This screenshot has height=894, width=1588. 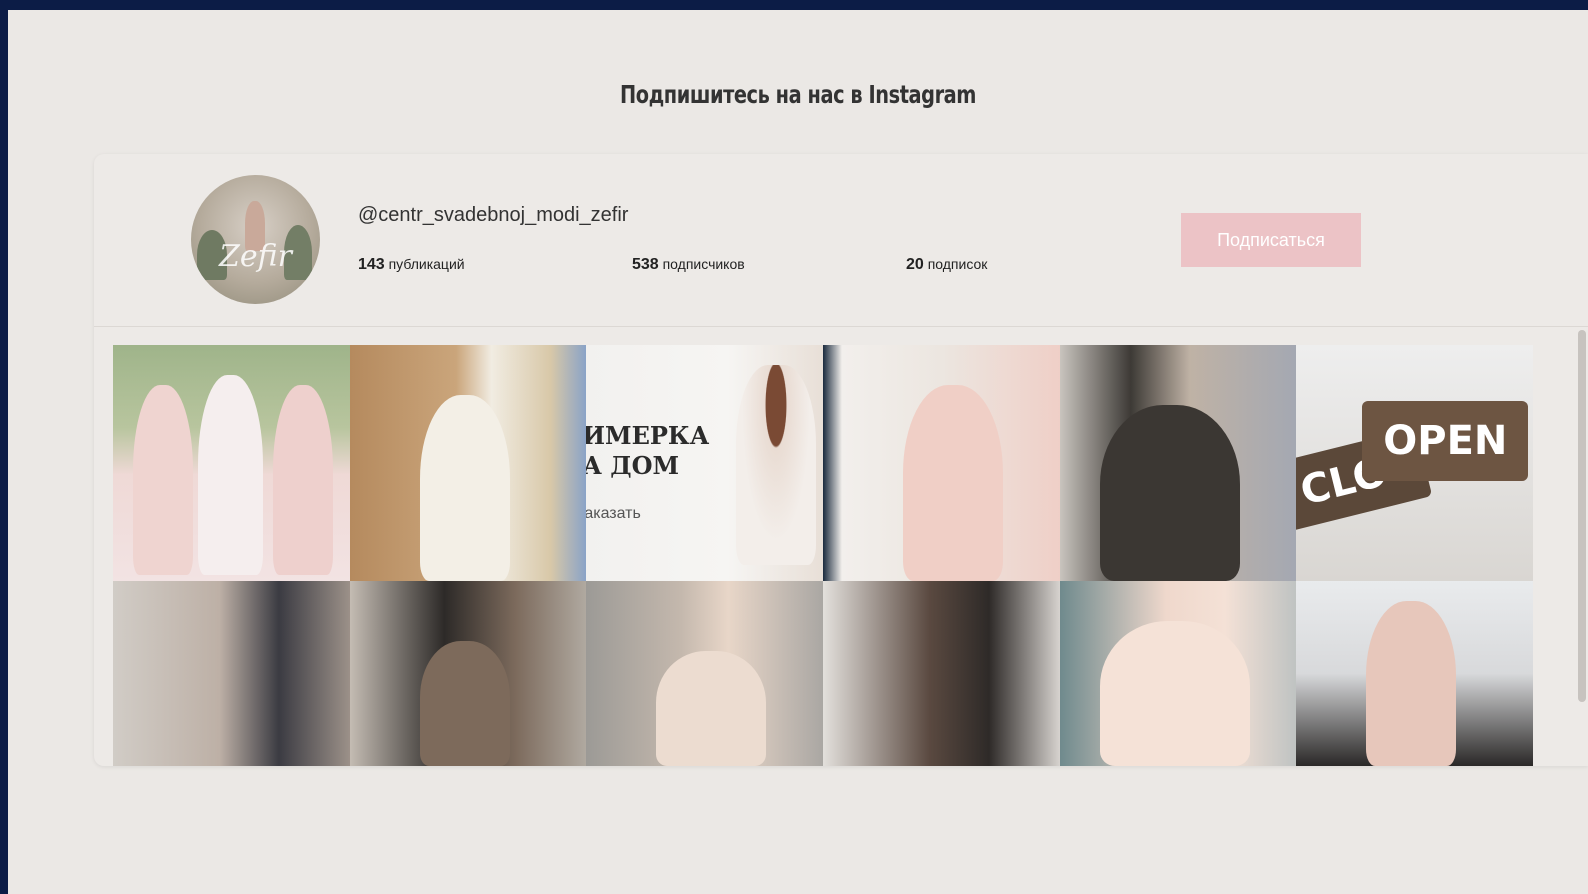 I want to click on subscribe-button: Подписаться, so click(x=1271, y=240).